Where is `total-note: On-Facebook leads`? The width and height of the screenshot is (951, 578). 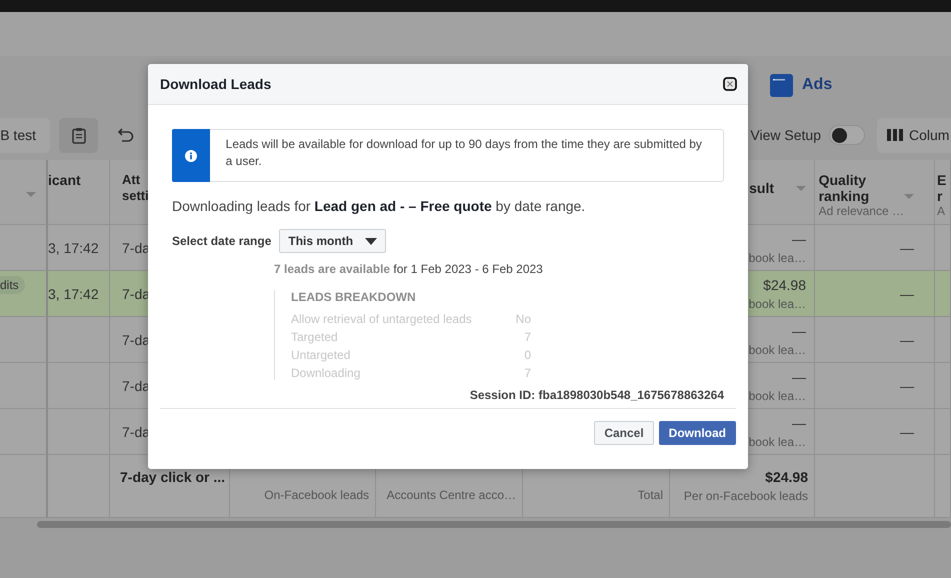 total-note: On-Facebook leads is located at coordinates (316, 495).